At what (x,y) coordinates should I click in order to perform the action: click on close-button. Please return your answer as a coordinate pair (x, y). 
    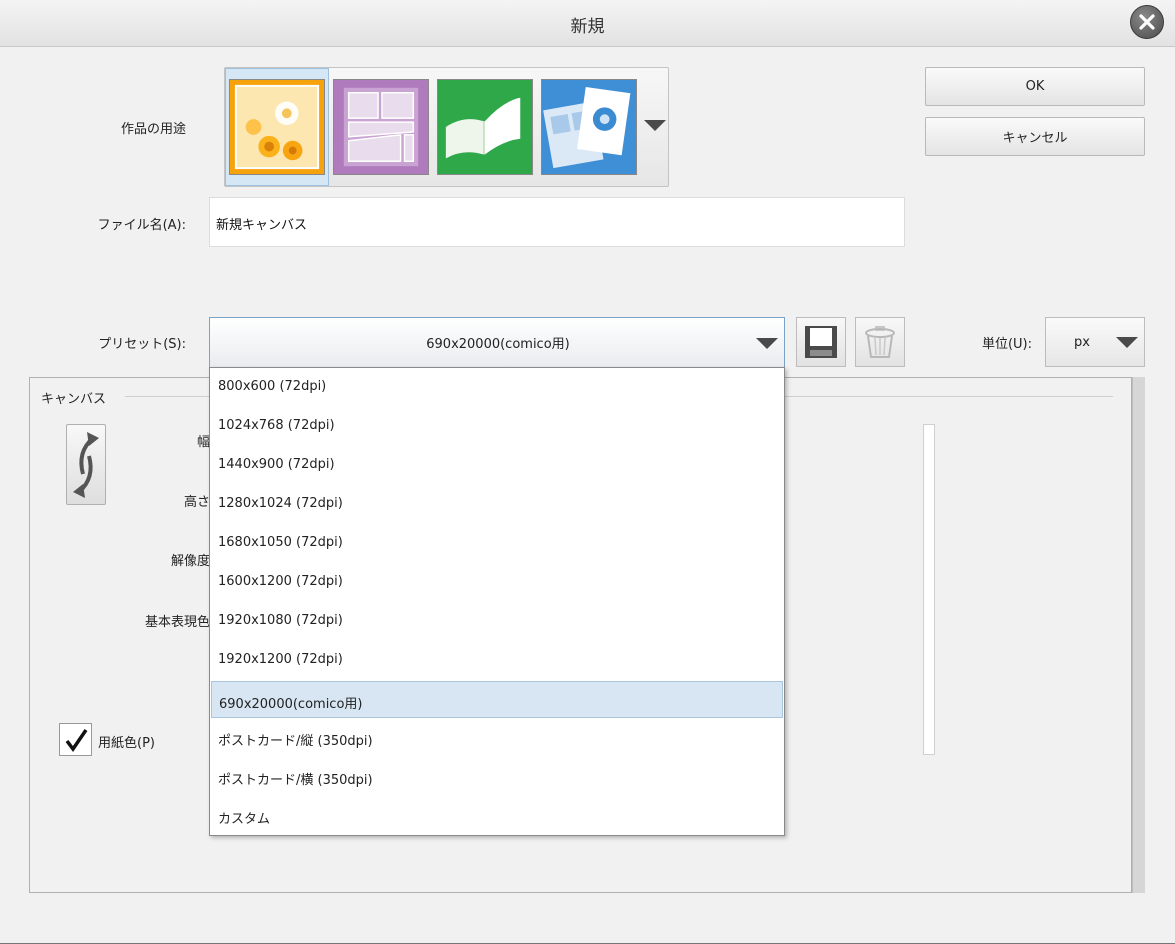
    Looking at the image, I should click on (1147, 22).